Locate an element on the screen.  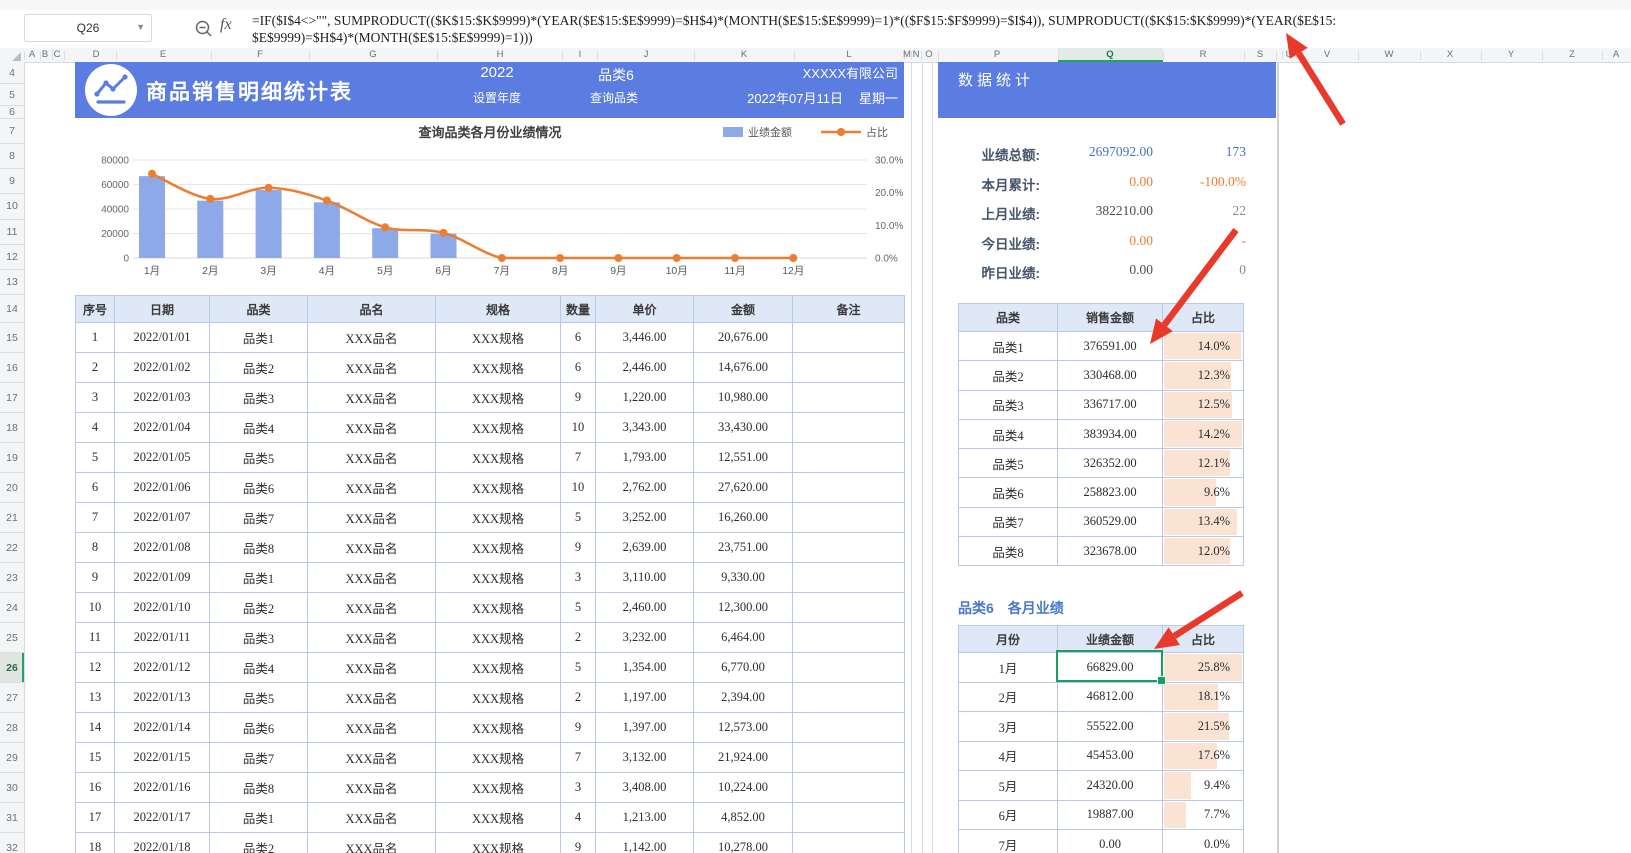
monthly-cell: 24320.00 is located at coordinates (1110, 786).